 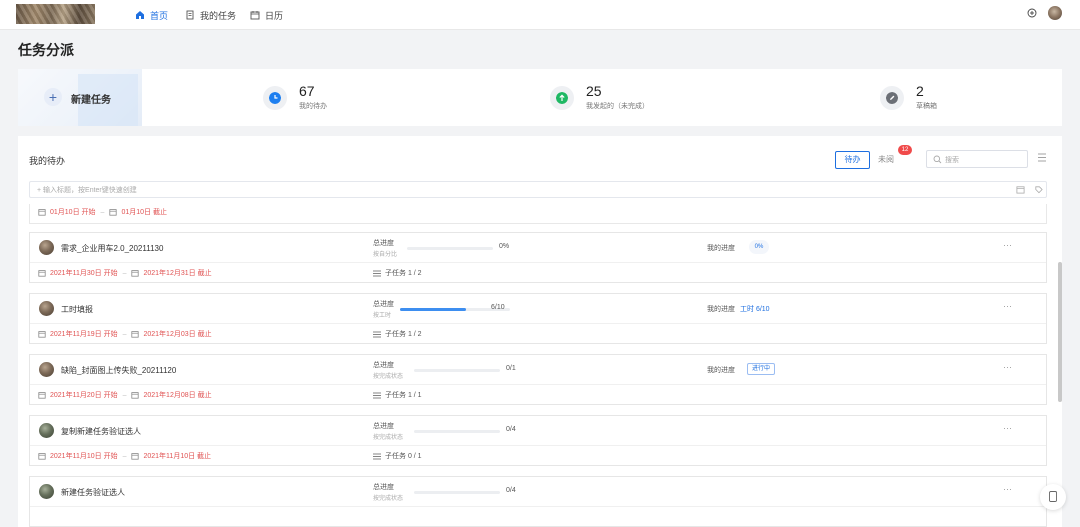 I want to click on subtask-count: 子任务 0 / 1, so click(x=397, y=456).